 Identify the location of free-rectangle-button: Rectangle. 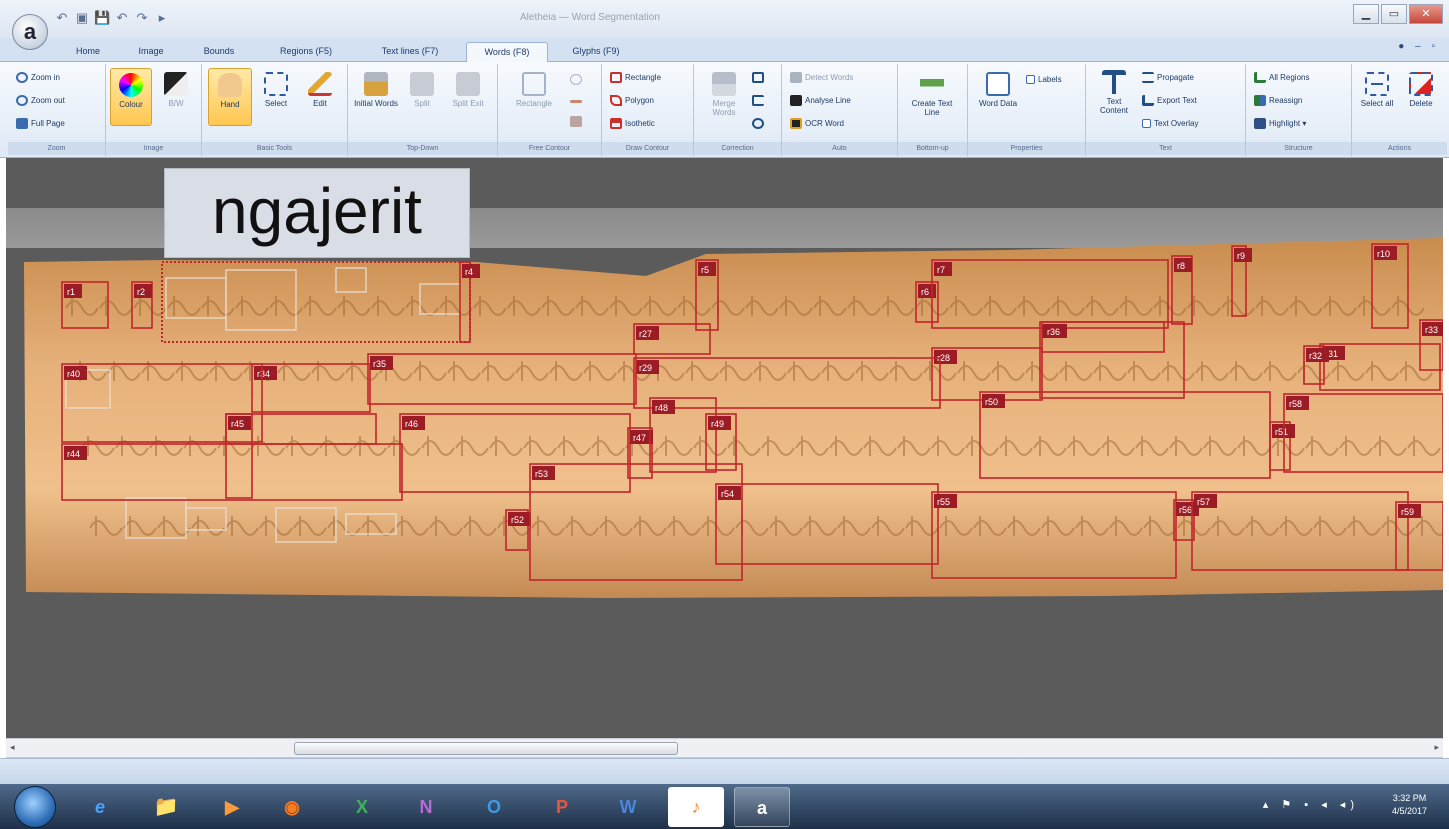
(534, 90).